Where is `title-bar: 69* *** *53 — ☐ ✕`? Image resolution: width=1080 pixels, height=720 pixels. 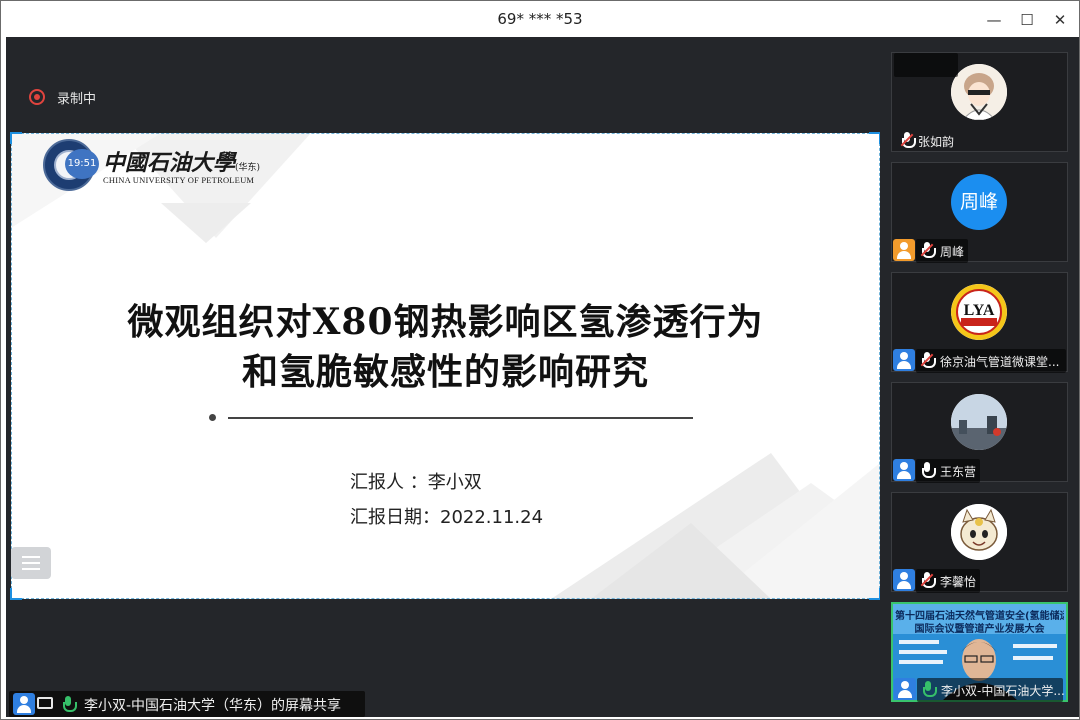 title-bar: 69* *** *53 — ☐ ✕ is located at coordinates (540, 19).